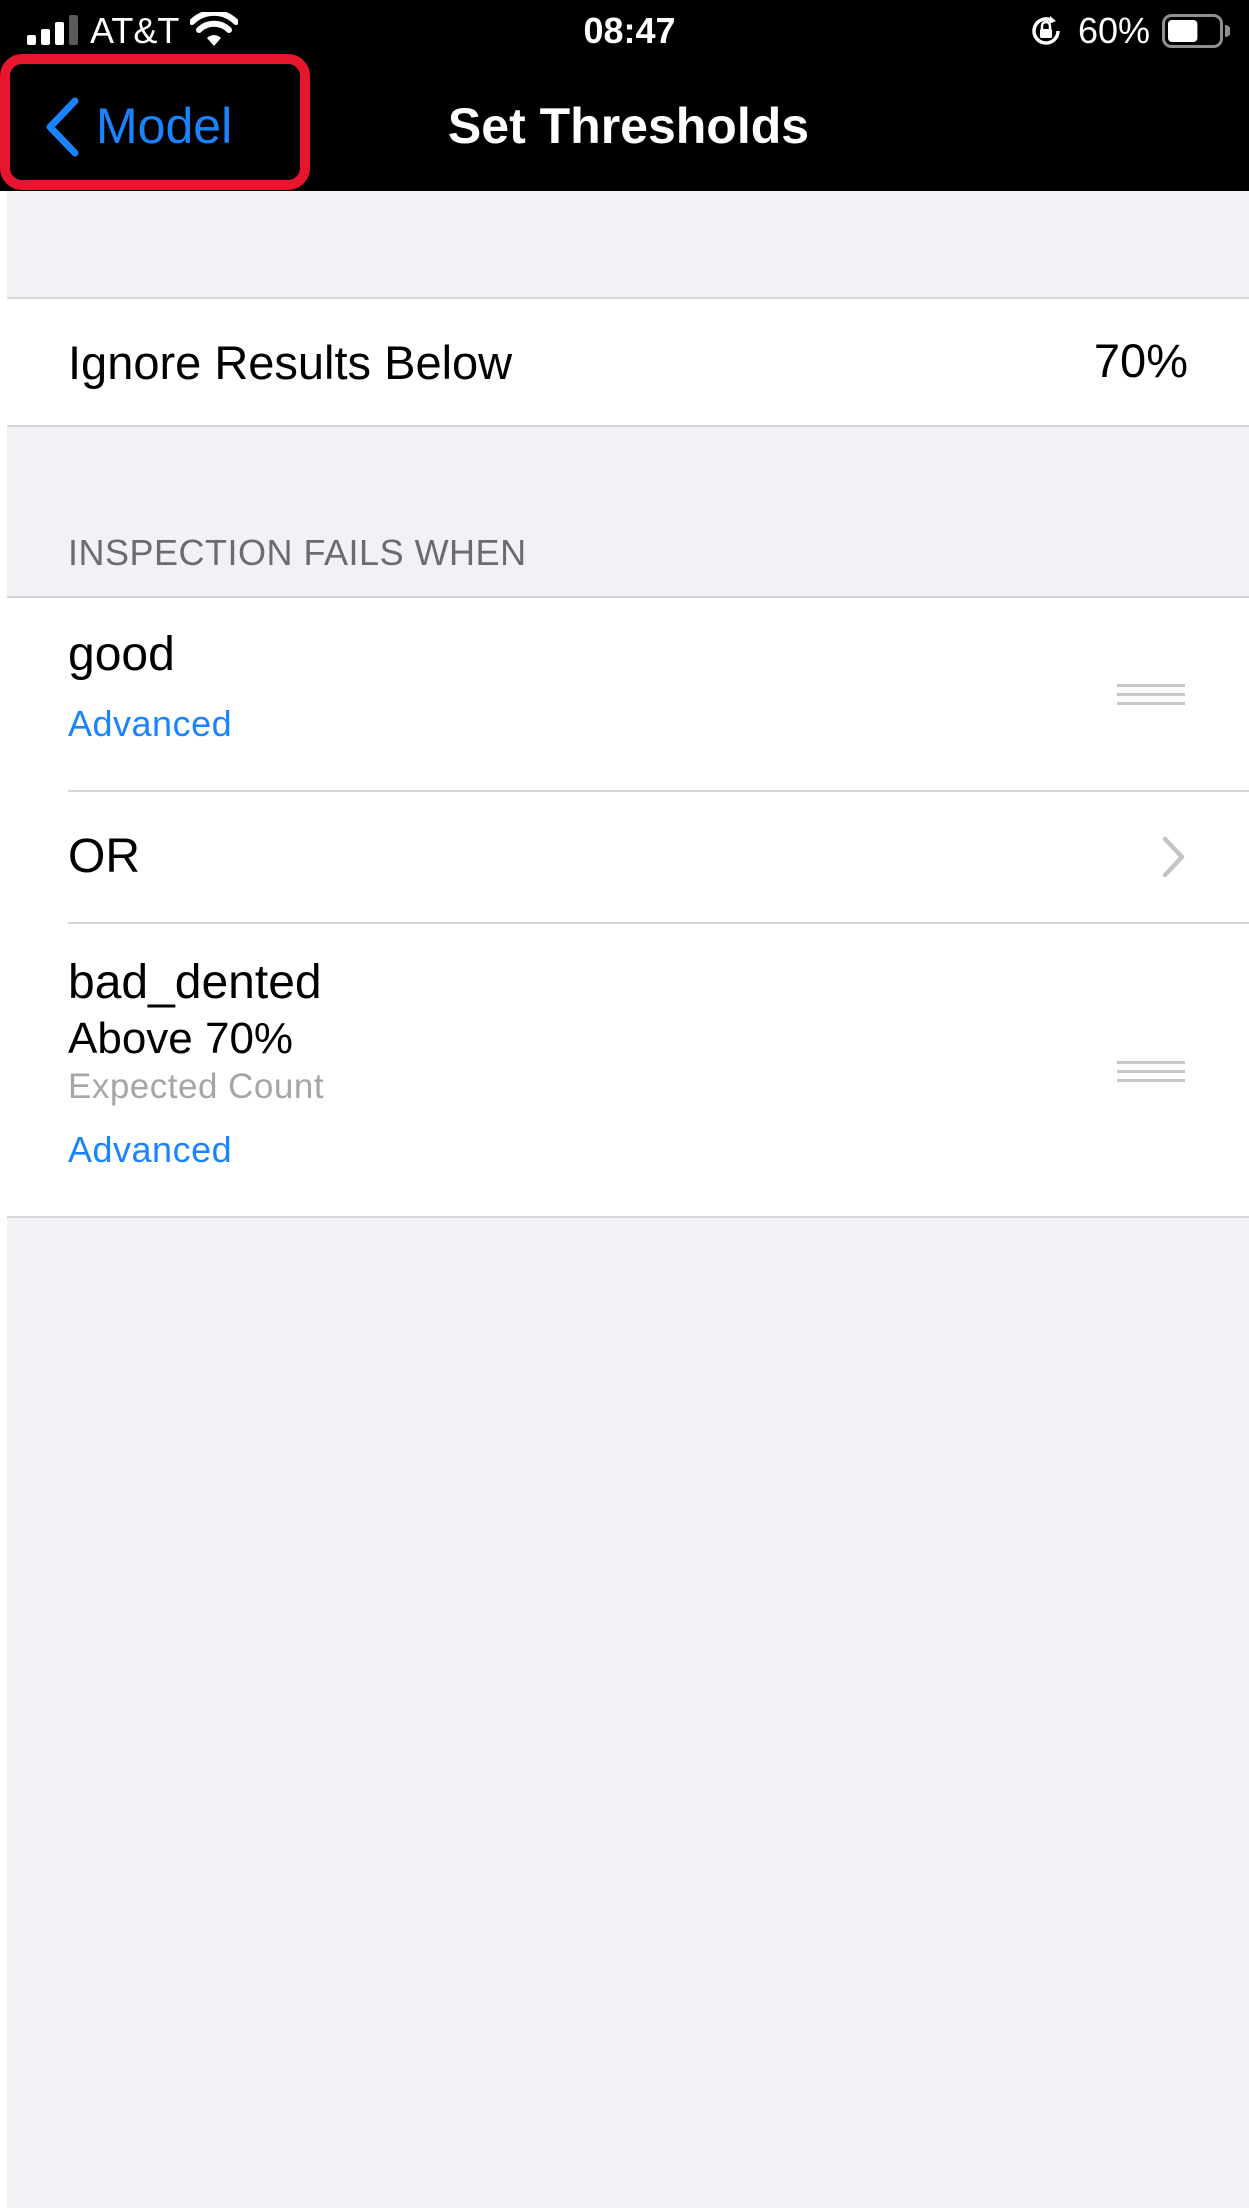 This screenshot has height=2208, width=1249. What do you see at coordinates (121, 654) in the screenshot?
I see `condition-title: good` at bounding box center [121, 654].